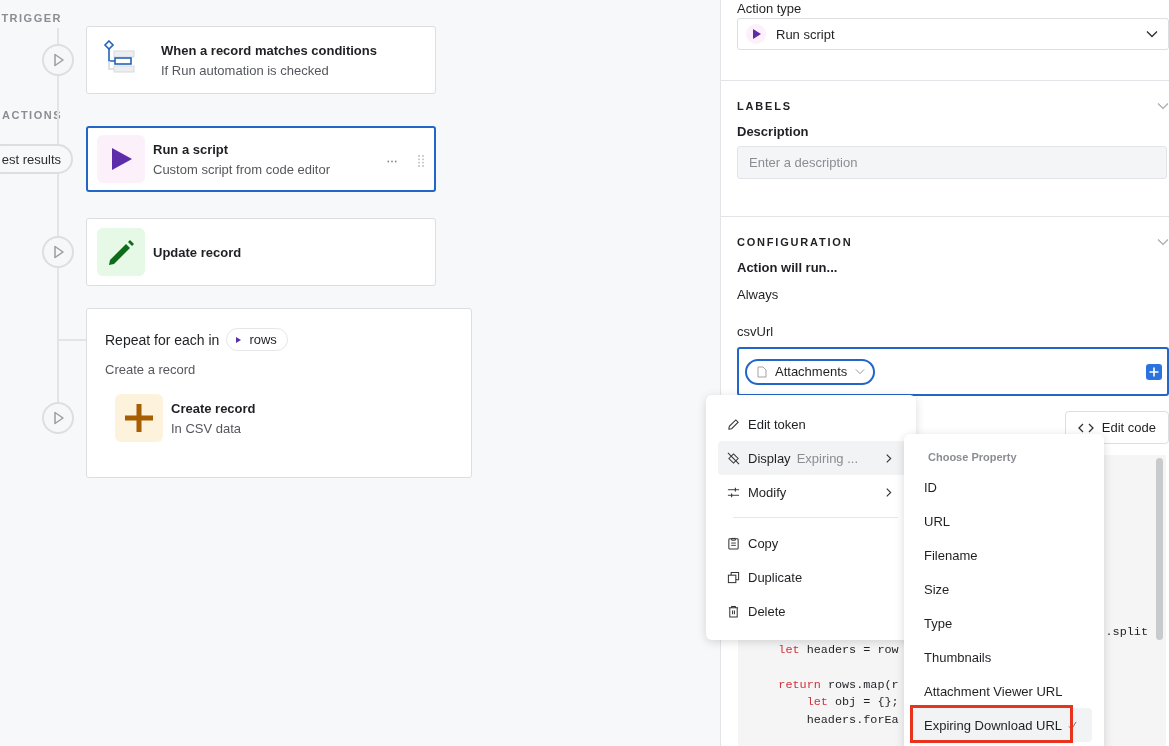 The height and width of the screenshot is (746, 1169). Describe the element at coordinates (972, 457) in the screenshot. I see `menu-heading: Choose Property` at that location.